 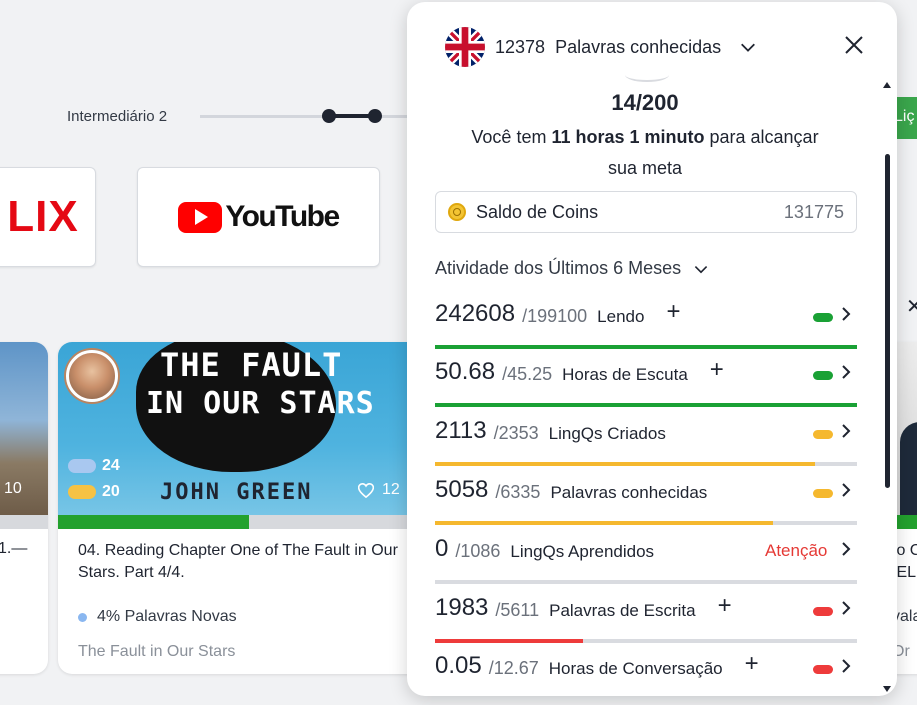 I want to click on stat-row: 242608/199100 Lendo +, so click(x=646, y=329).